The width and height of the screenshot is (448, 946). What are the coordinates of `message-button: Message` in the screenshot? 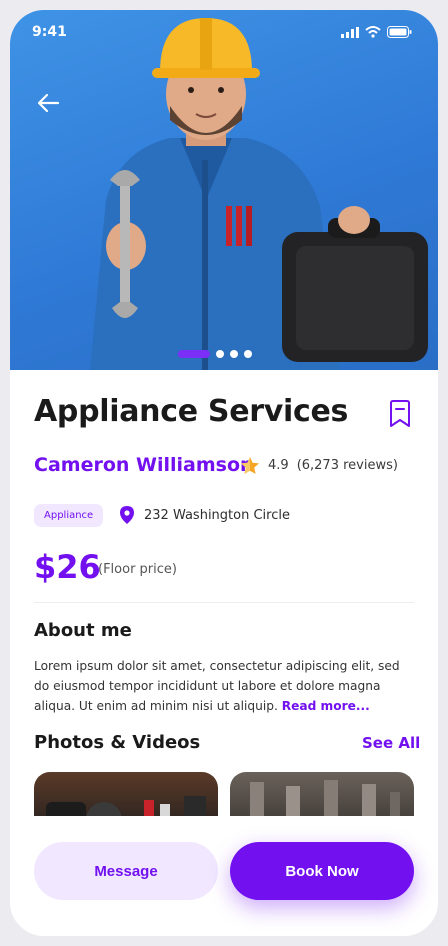 It's located at (126, 871).